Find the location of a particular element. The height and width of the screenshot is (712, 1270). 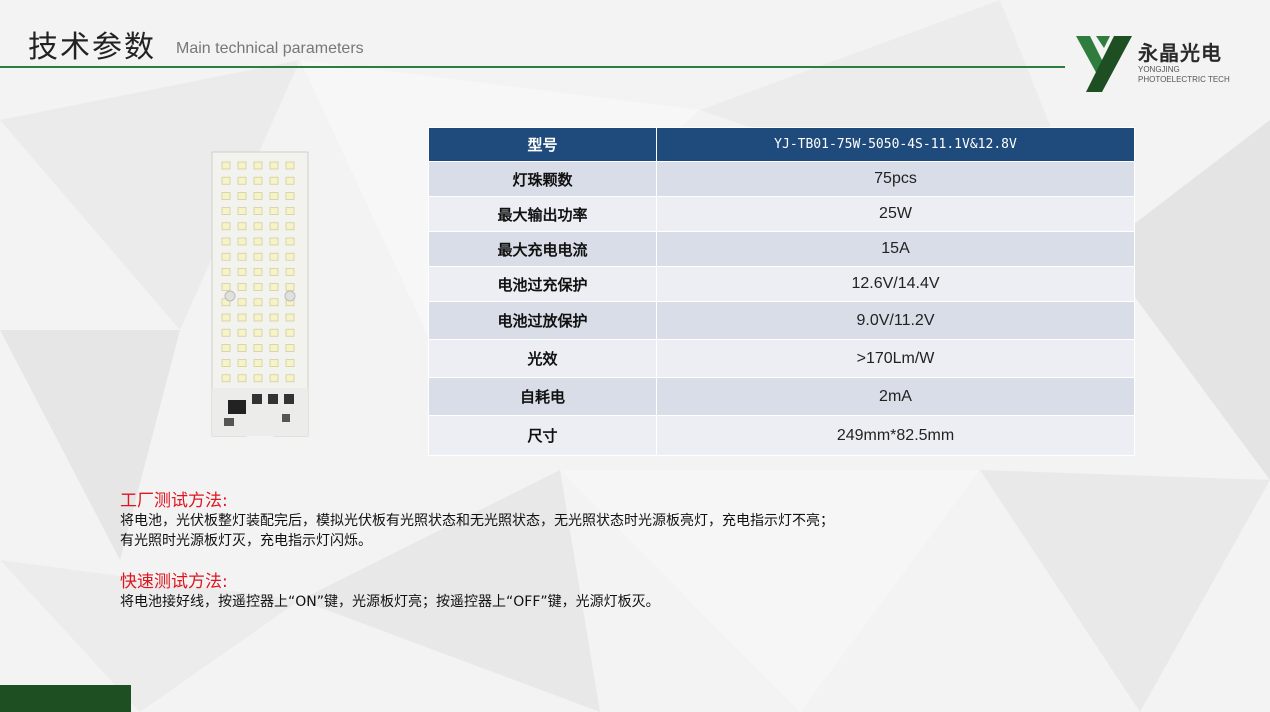

company-logo: 永晶光电 YONGJING PHOTOELECTRIC TECH is located at coordinates (1164, 64).